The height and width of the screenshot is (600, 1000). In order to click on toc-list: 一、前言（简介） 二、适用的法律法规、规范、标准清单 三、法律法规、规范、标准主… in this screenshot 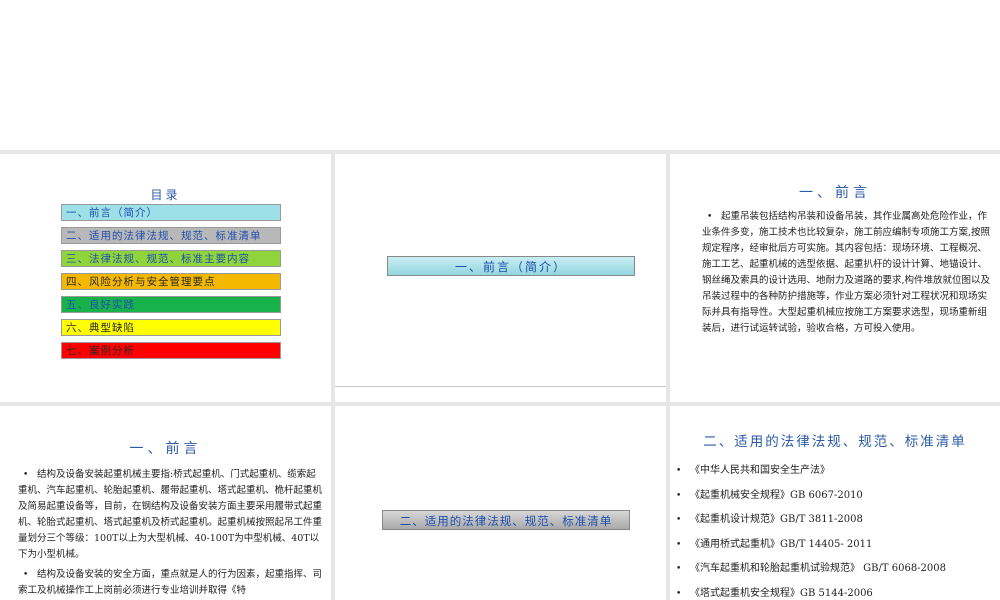, I will do `click(171, 284)`.